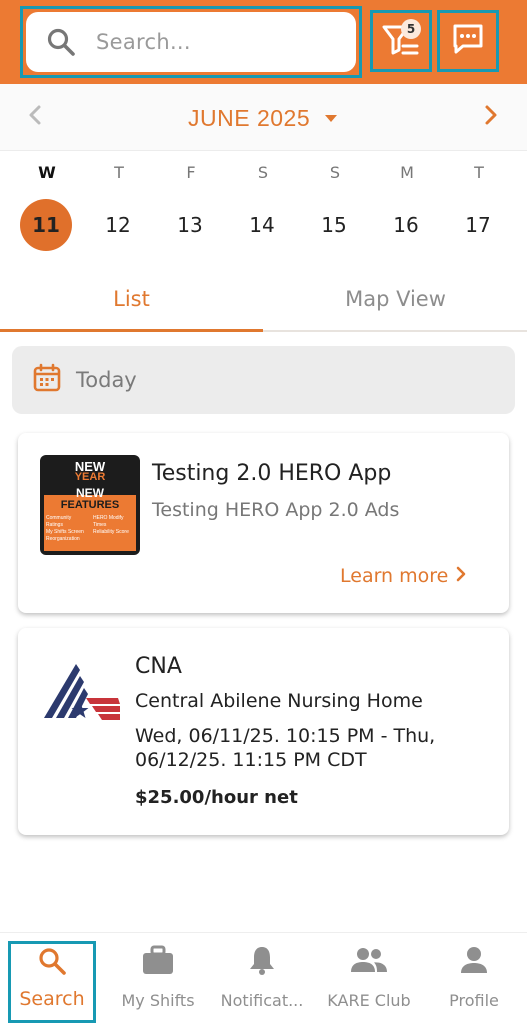  I want to click on day-number: 13, so click(190, 225).